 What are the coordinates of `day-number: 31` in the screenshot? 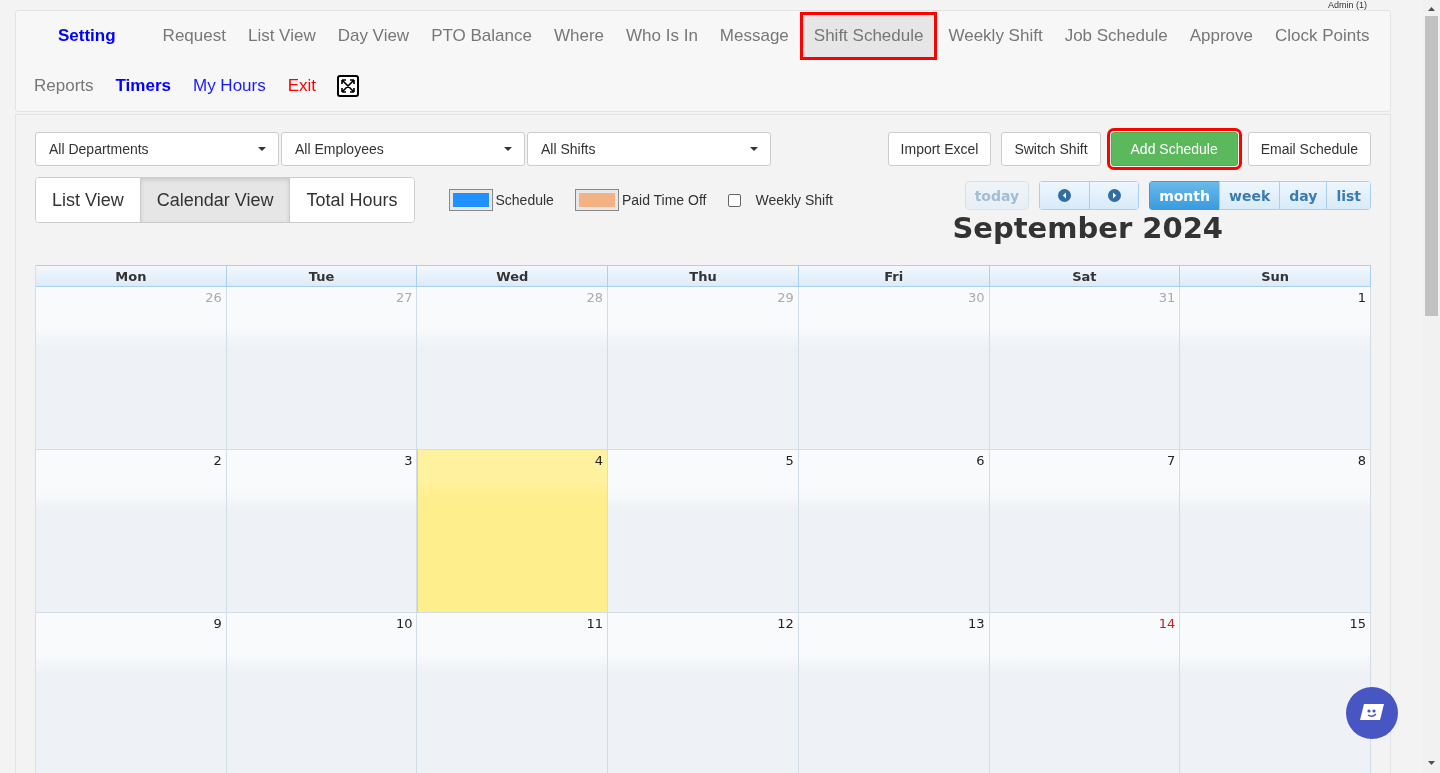 It's located at (1167, 297).